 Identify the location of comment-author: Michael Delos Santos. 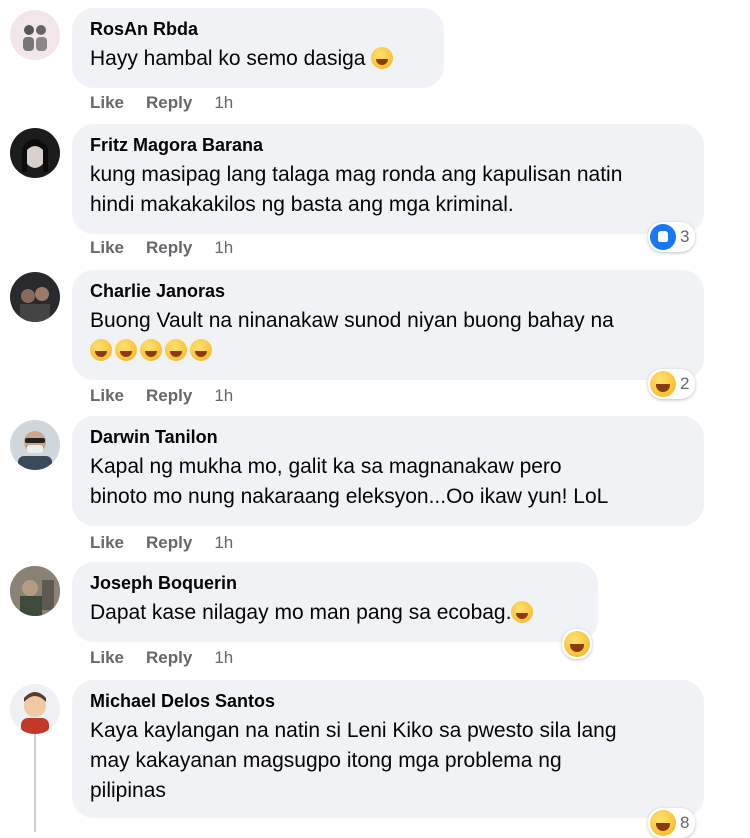
(388, 701).